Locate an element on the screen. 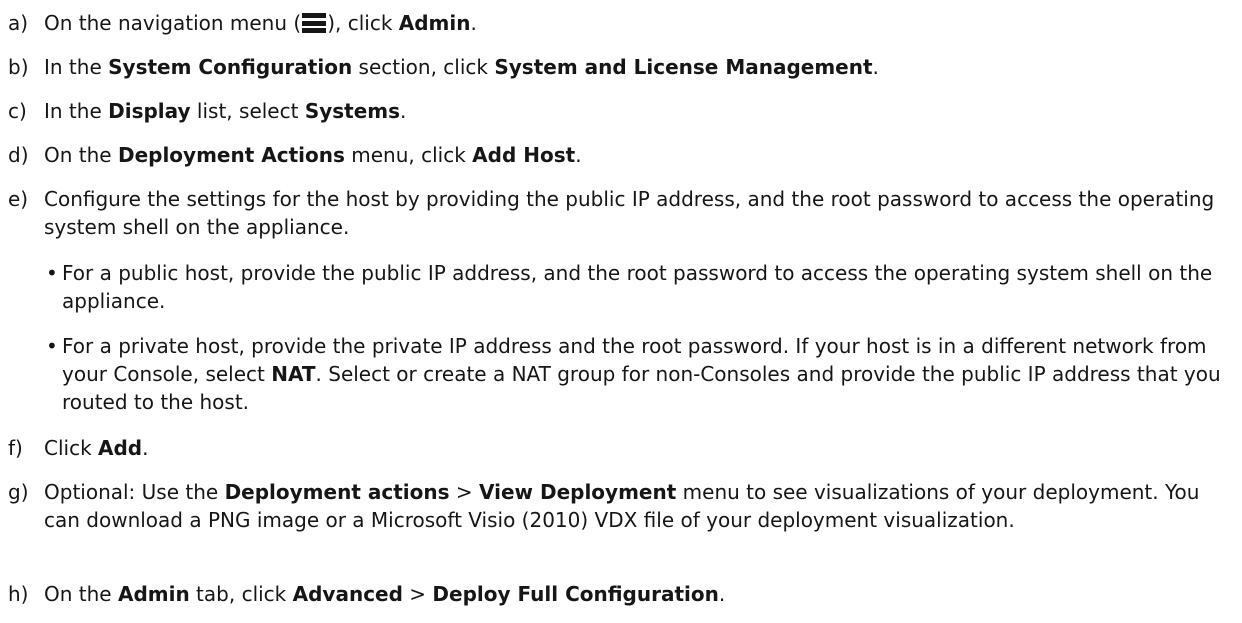 The image size is (1242, 623). step-text-part: On the navigation menu ( is located at coordinates (173, 23).